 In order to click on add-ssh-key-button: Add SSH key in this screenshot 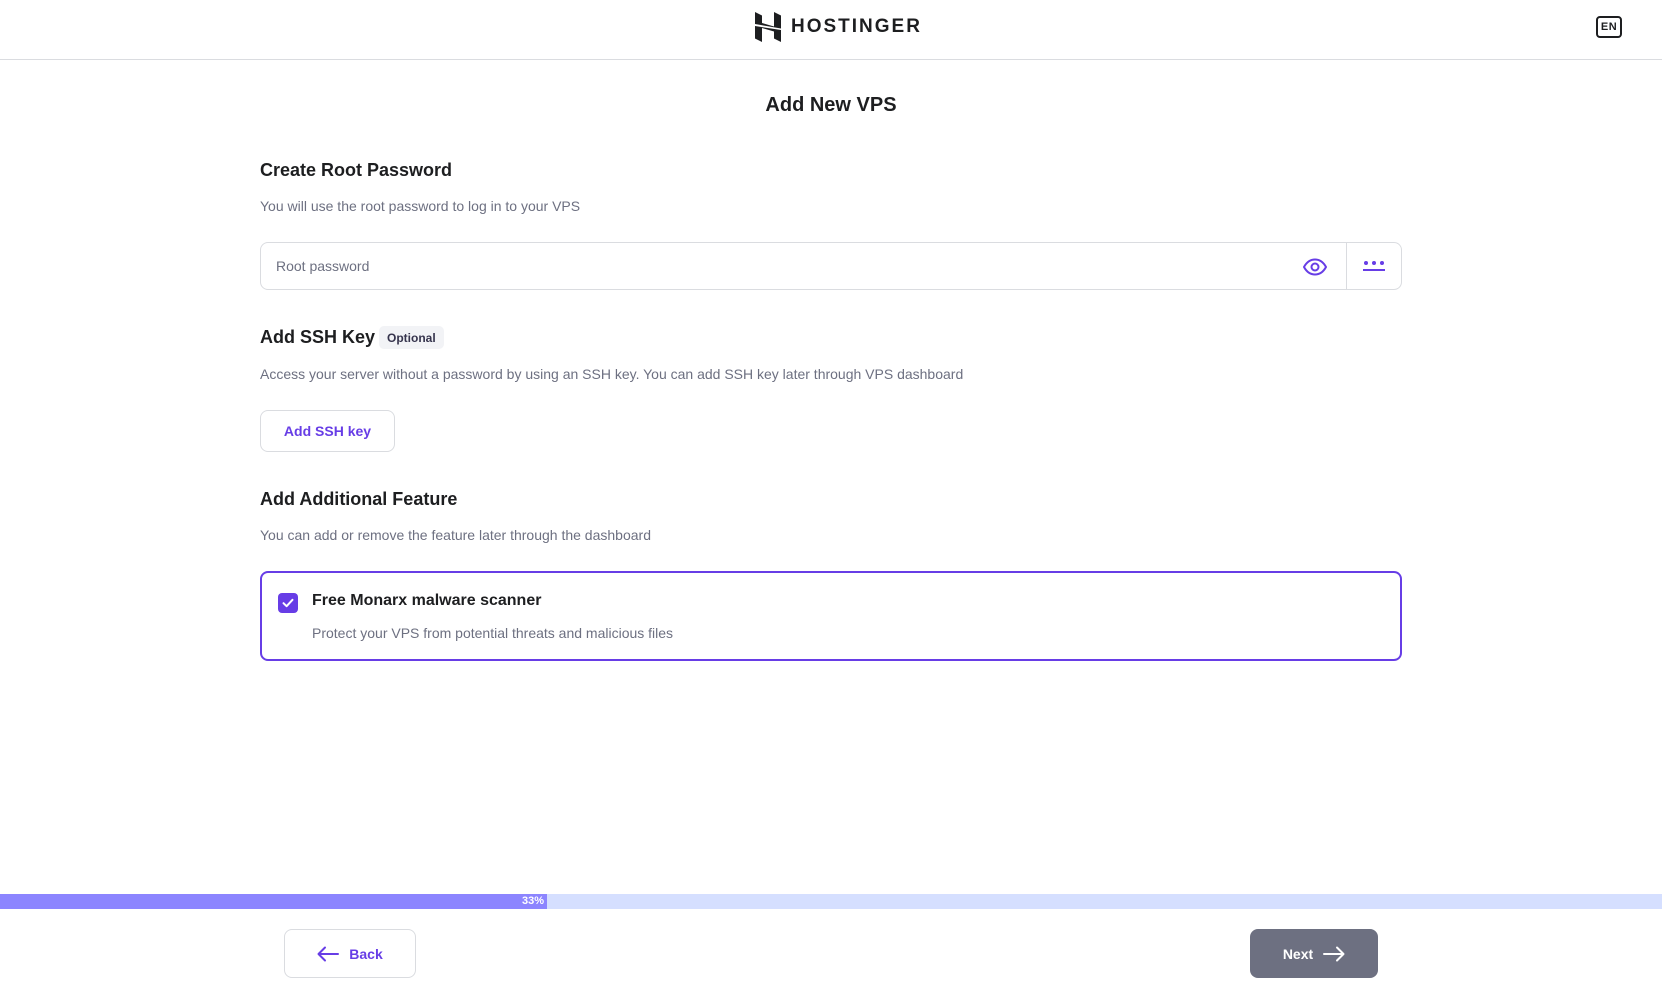, I will do `click(327, 431)`.